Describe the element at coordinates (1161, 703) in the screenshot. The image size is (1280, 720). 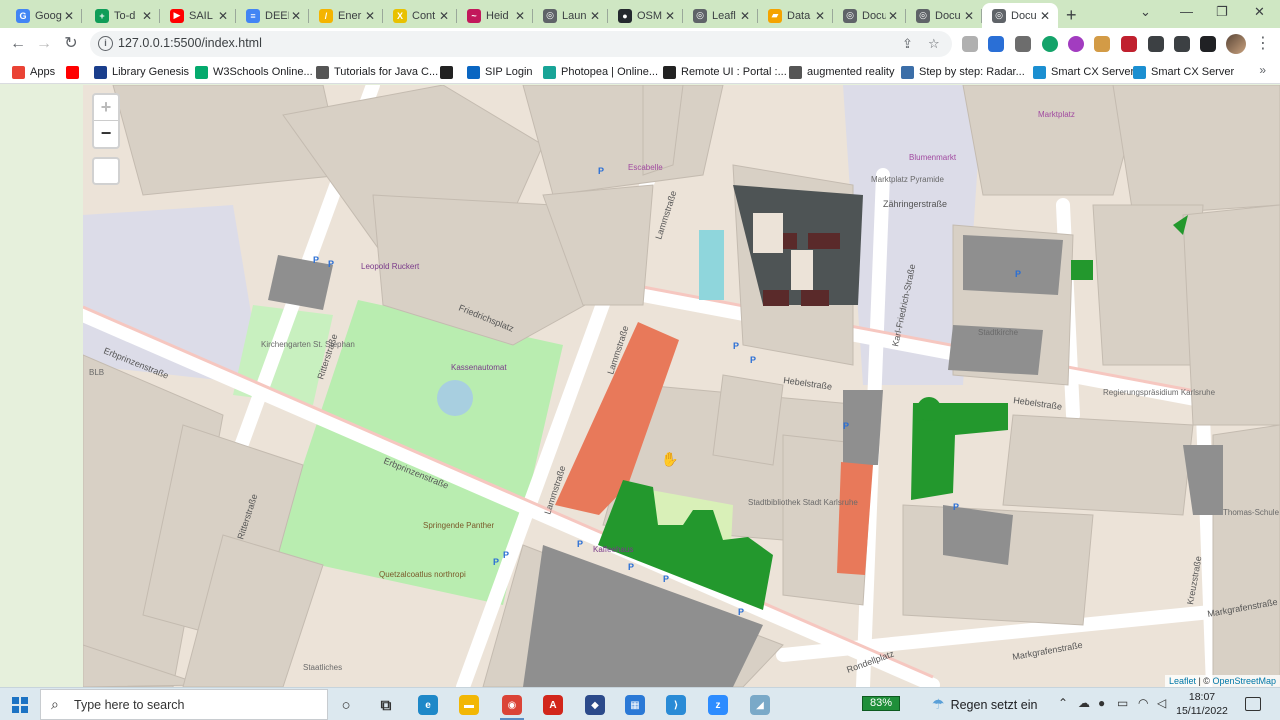
I see `speaker-icon: ◁` at that location.